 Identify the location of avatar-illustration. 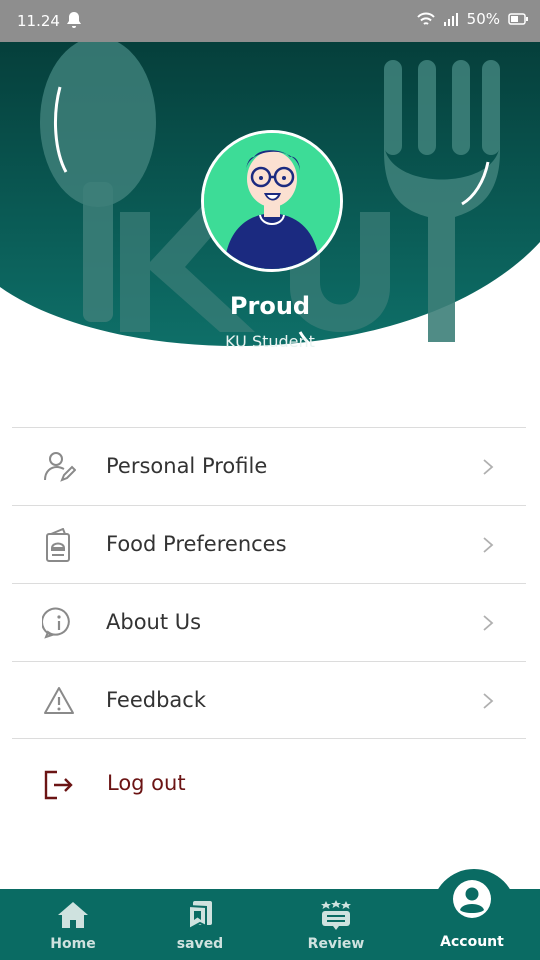
(272, 201).